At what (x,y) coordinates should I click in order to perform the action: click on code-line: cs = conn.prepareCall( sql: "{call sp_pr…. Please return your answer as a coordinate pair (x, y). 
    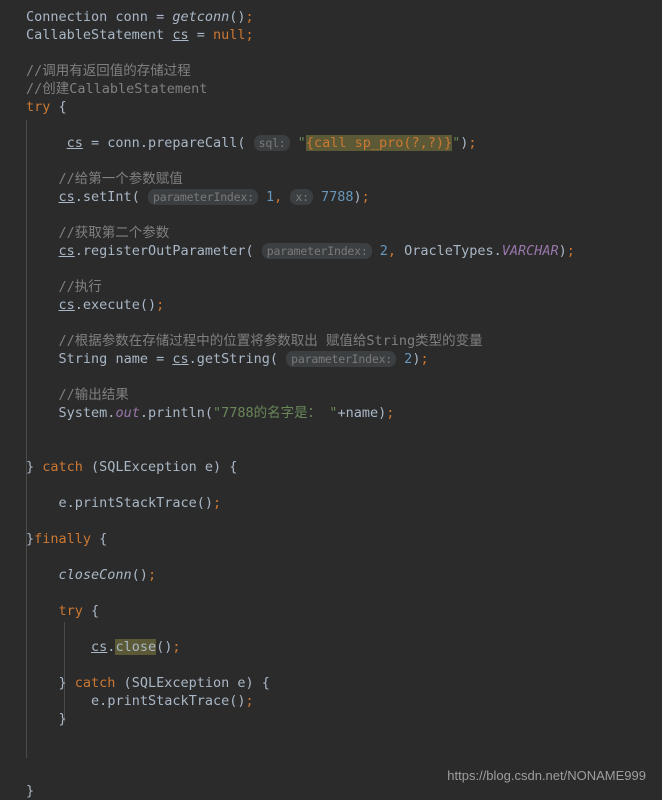
    Looking at the image, I should click on (331, 143).